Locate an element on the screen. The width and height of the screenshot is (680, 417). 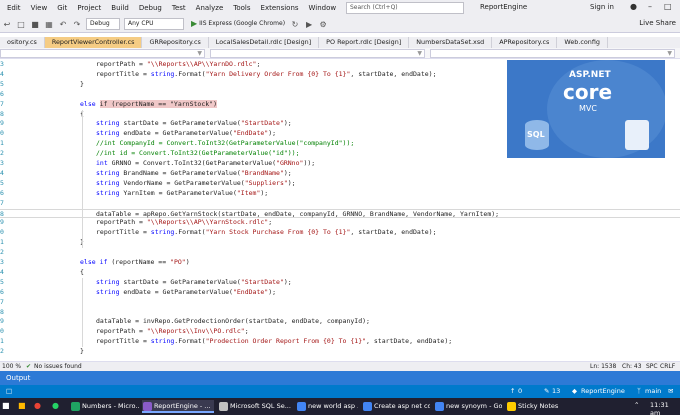
code-line: 1} is located at coordinates (340, 243).